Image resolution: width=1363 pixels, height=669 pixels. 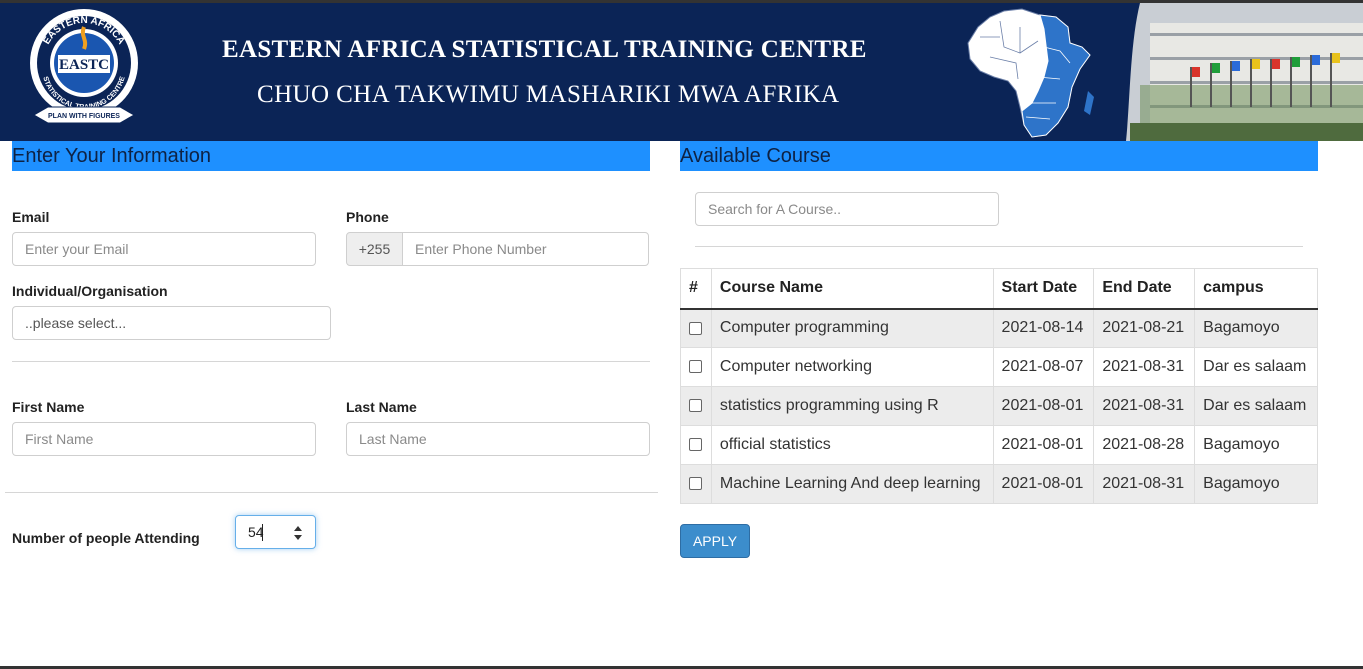 What do you see at coordinates (48, 407) in the screenshot?
I see `first-name-label: First Name` at bounding box center [48, 407].